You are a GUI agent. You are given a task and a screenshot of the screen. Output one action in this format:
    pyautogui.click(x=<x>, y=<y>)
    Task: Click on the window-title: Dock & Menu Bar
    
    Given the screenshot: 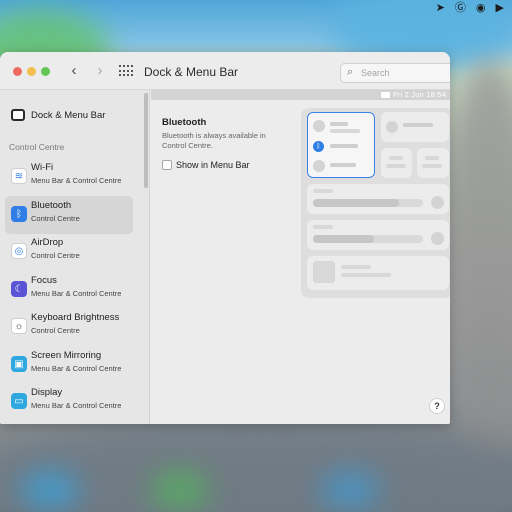 What is the action you would take?
    pyautogui.click(x=191, y=72)
    